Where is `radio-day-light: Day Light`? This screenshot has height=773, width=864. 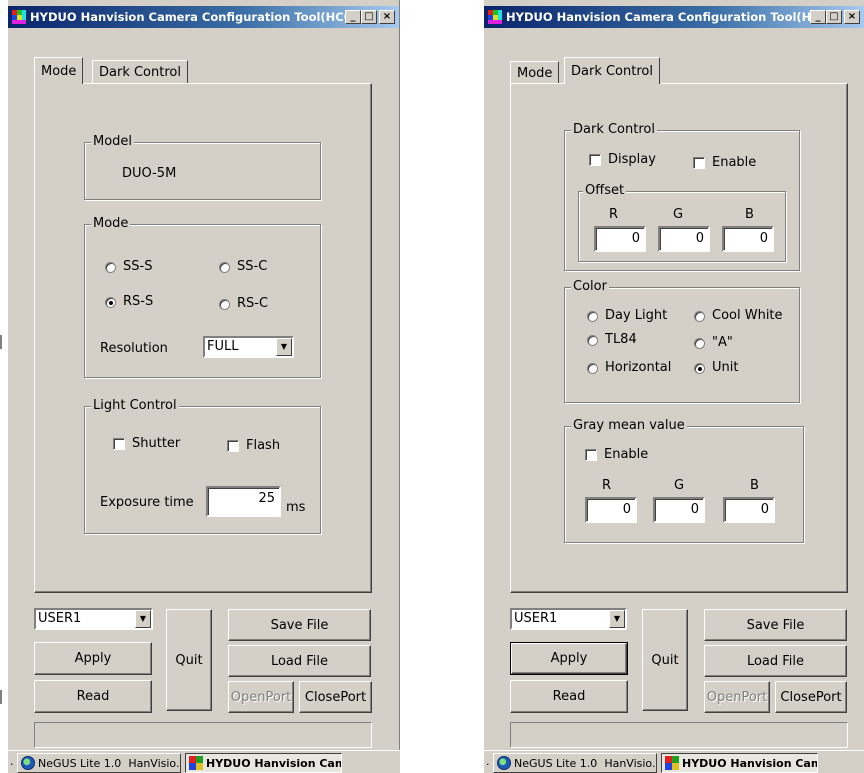
radio-day-light: Day Light is located at coordinates (627, 316).